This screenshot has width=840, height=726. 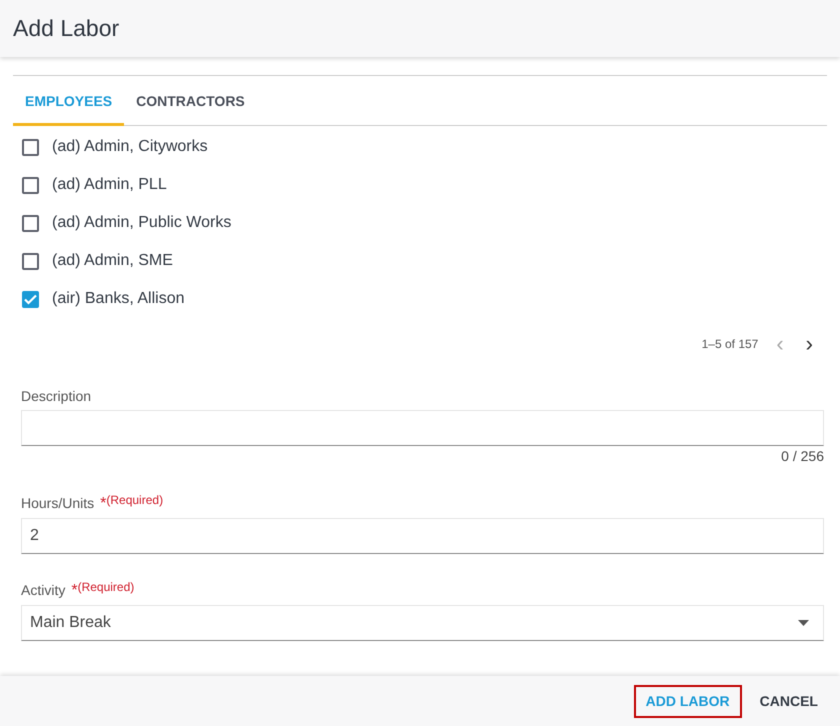 I want to click on employee-name: (ad) Admin, Cityworks, so click(x=130, y=147).